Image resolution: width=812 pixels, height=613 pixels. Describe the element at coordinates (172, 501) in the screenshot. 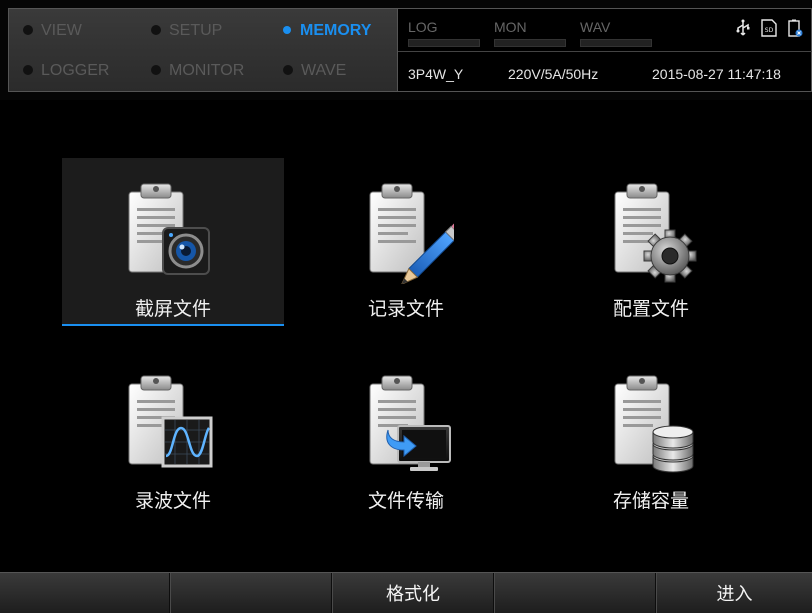

I see `tile-label: 录波文件` at that location.